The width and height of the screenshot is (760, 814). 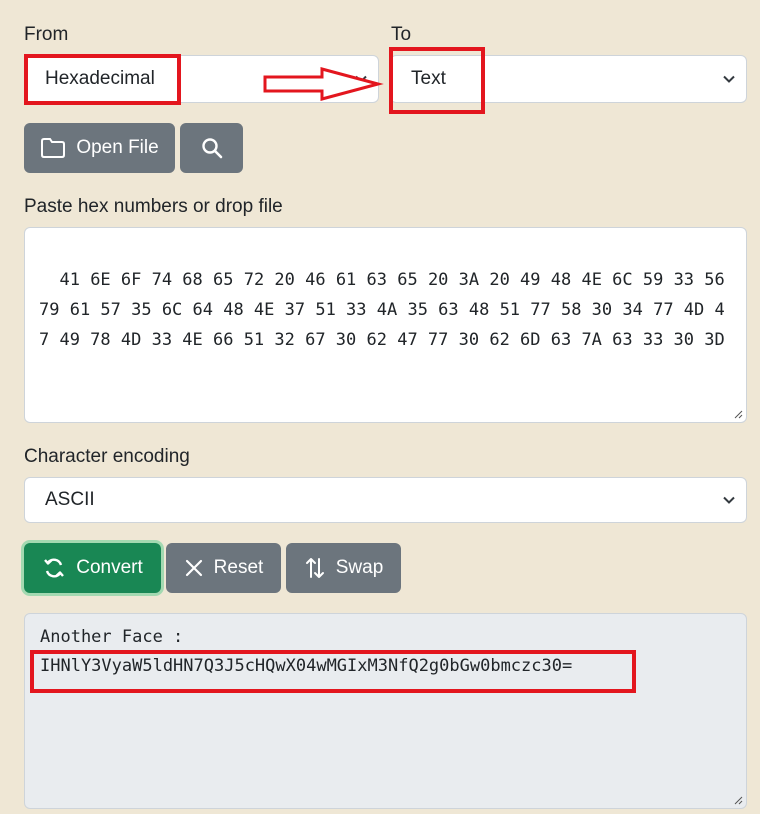 I want to click on convert-button: Convert, so click(x=92, y=568).